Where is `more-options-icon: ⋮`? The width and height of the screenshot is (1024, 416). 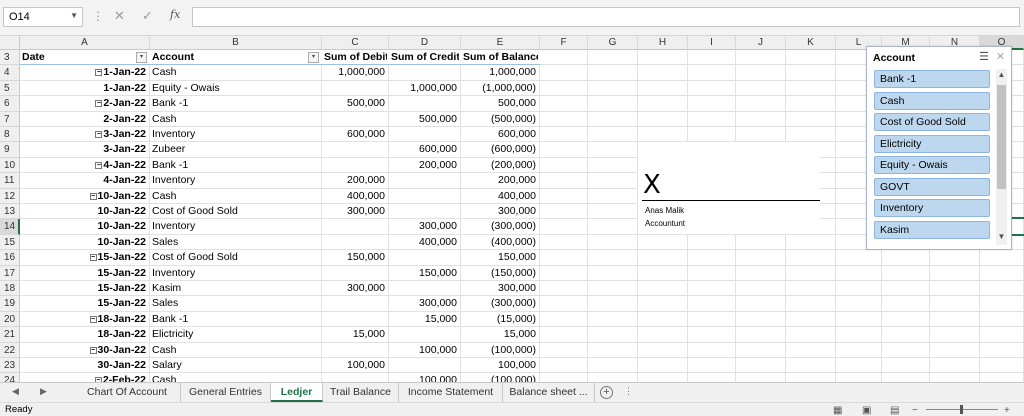 more-options-icon: ⋮ is located at coordinates (628, 391).